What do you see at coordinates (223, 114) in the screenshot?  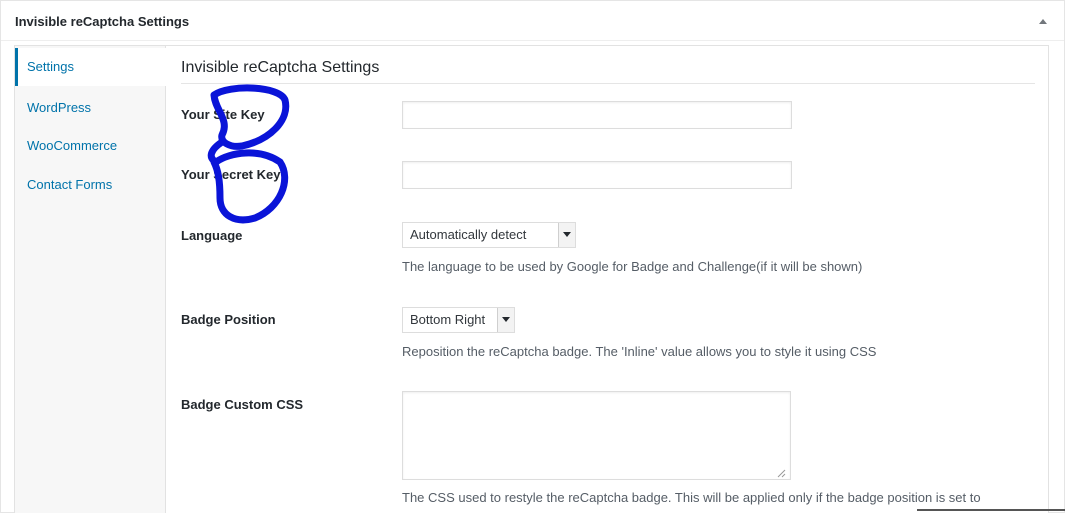 I see `site-key-label: Your Site Key` at bounding box center [223, 114].